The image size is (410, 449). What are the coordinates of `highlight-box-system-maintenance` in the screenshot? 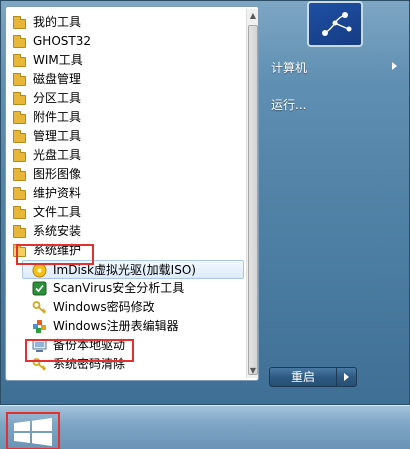 It's located at (55, 254).